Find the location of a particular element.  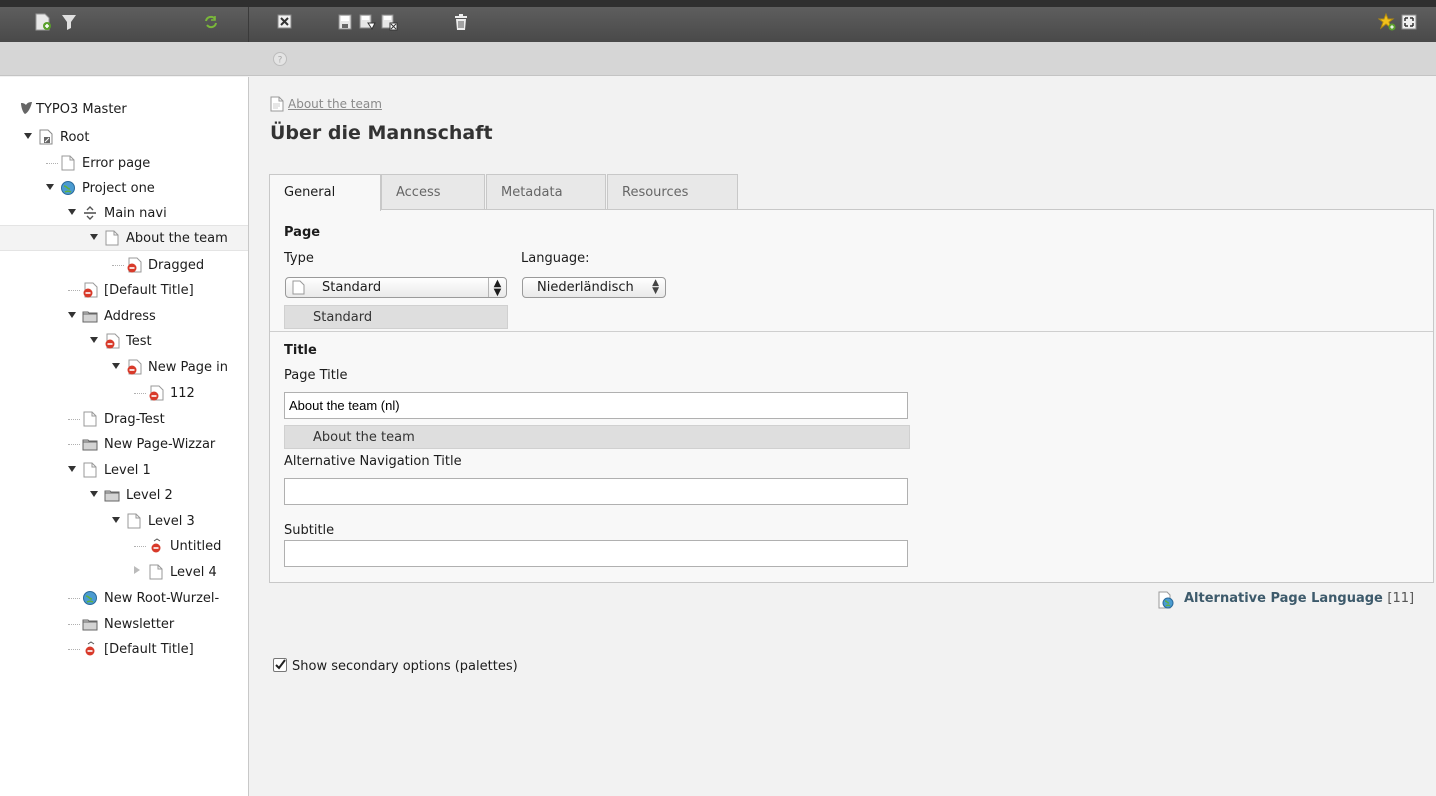

tree-node-label: New Root-Wurzel- is located at coordinates (161, 598).